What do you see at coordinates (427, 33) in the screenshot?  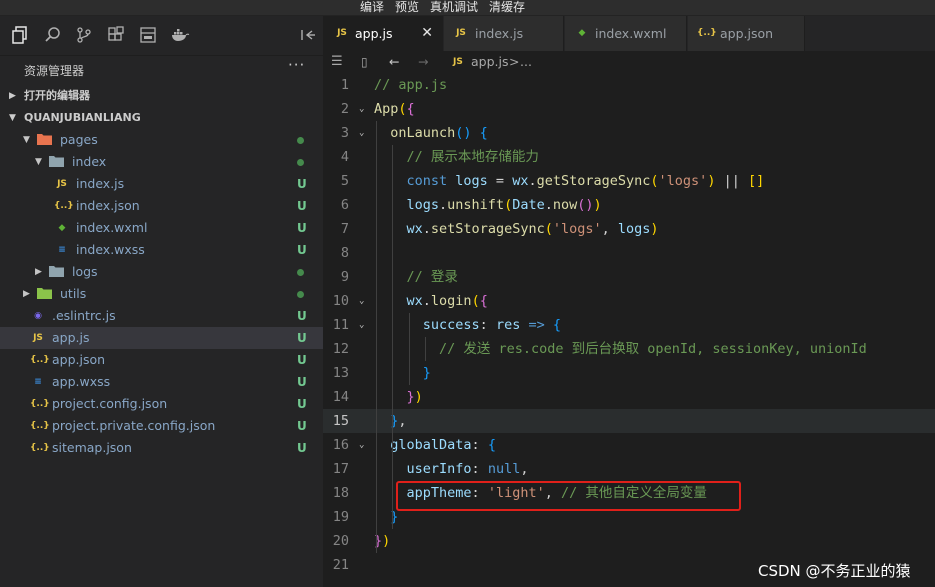 I see `close-icon: ✕` at bounding box center [427, 33].